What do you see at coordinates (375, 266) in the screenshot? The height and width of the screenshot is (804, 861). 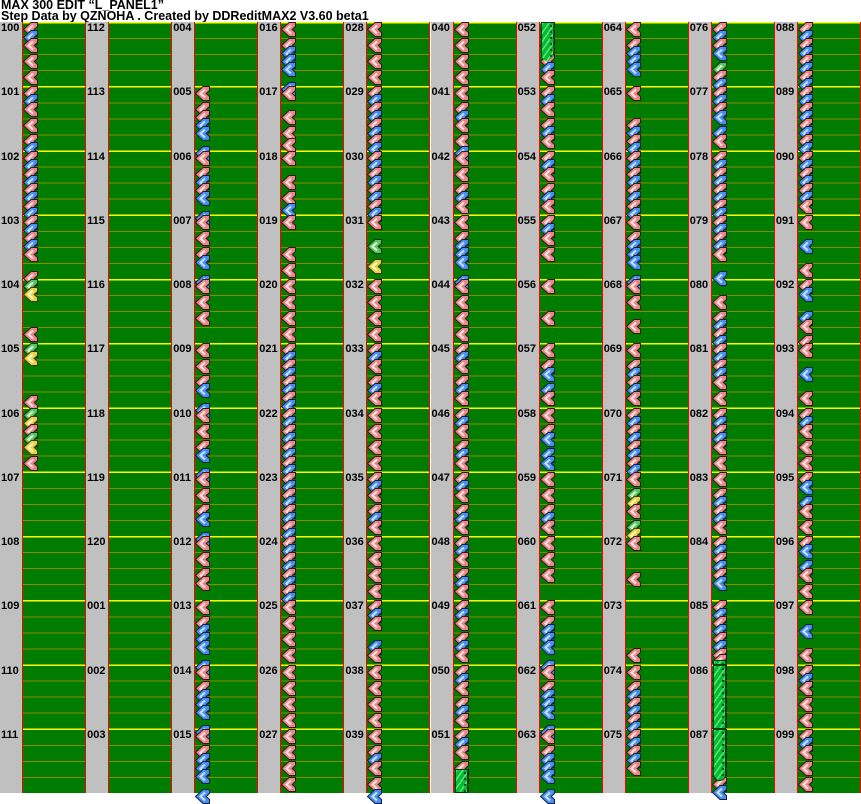 I see `note-left-arrow-yellow-16th-note` at bounding box center [375, 266].